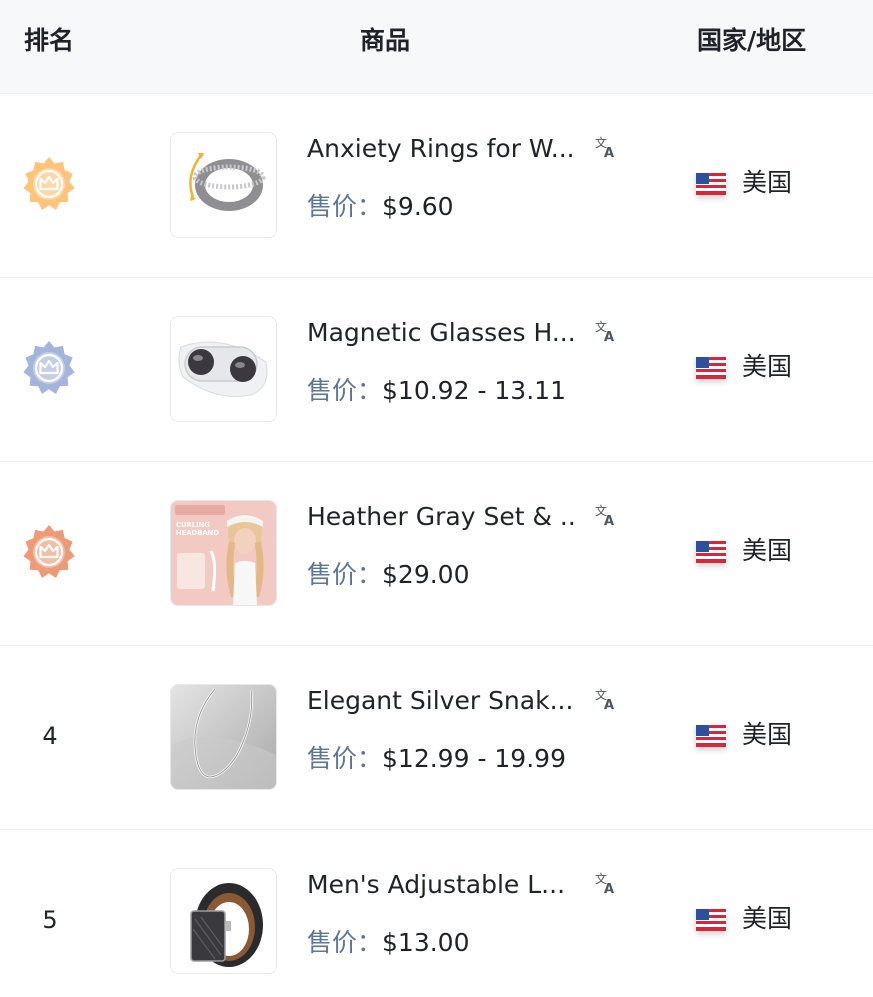  I want to click on table-header: 排名 商品 国家/地区, so click(436, 47).